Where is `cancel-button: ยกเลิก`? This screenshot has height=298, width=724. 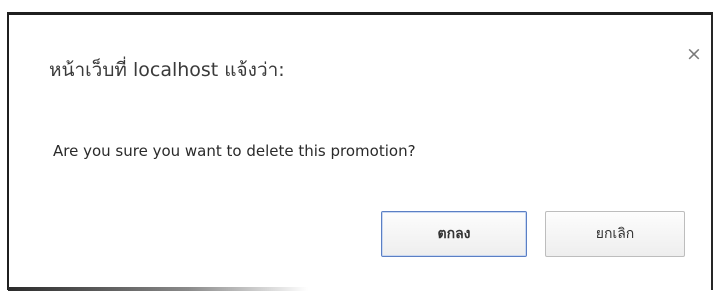
cancel-button: ยกเลิก is located at coordinates (615, 234).